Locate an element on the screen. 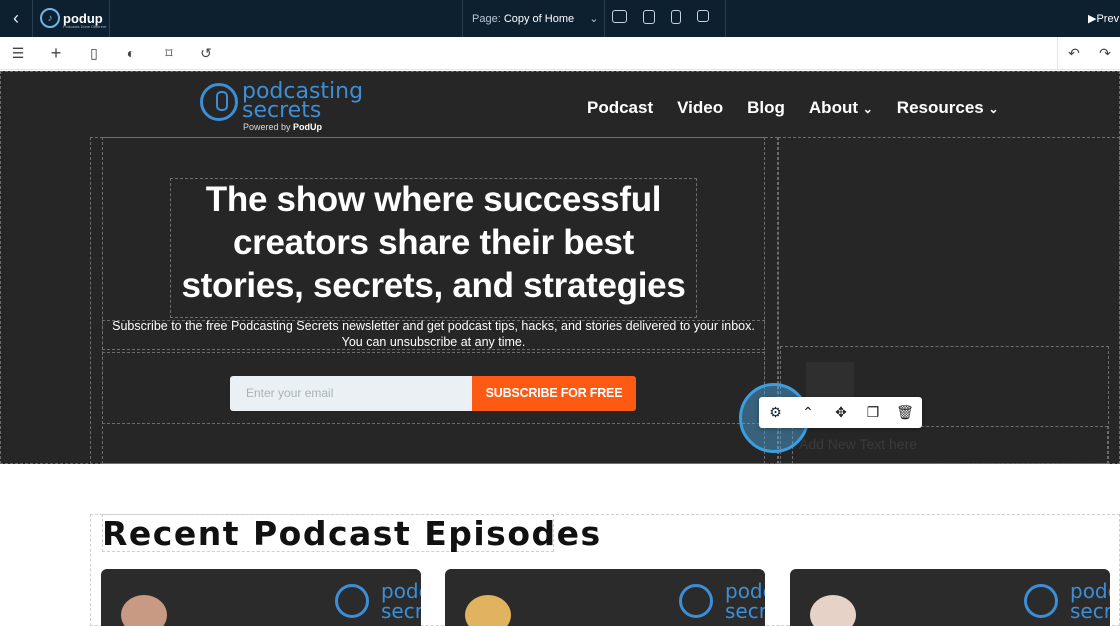 The height and width of the screenshot is (626, 1120). preview-button: ▶Prev is located at coordinates (1103, 18).